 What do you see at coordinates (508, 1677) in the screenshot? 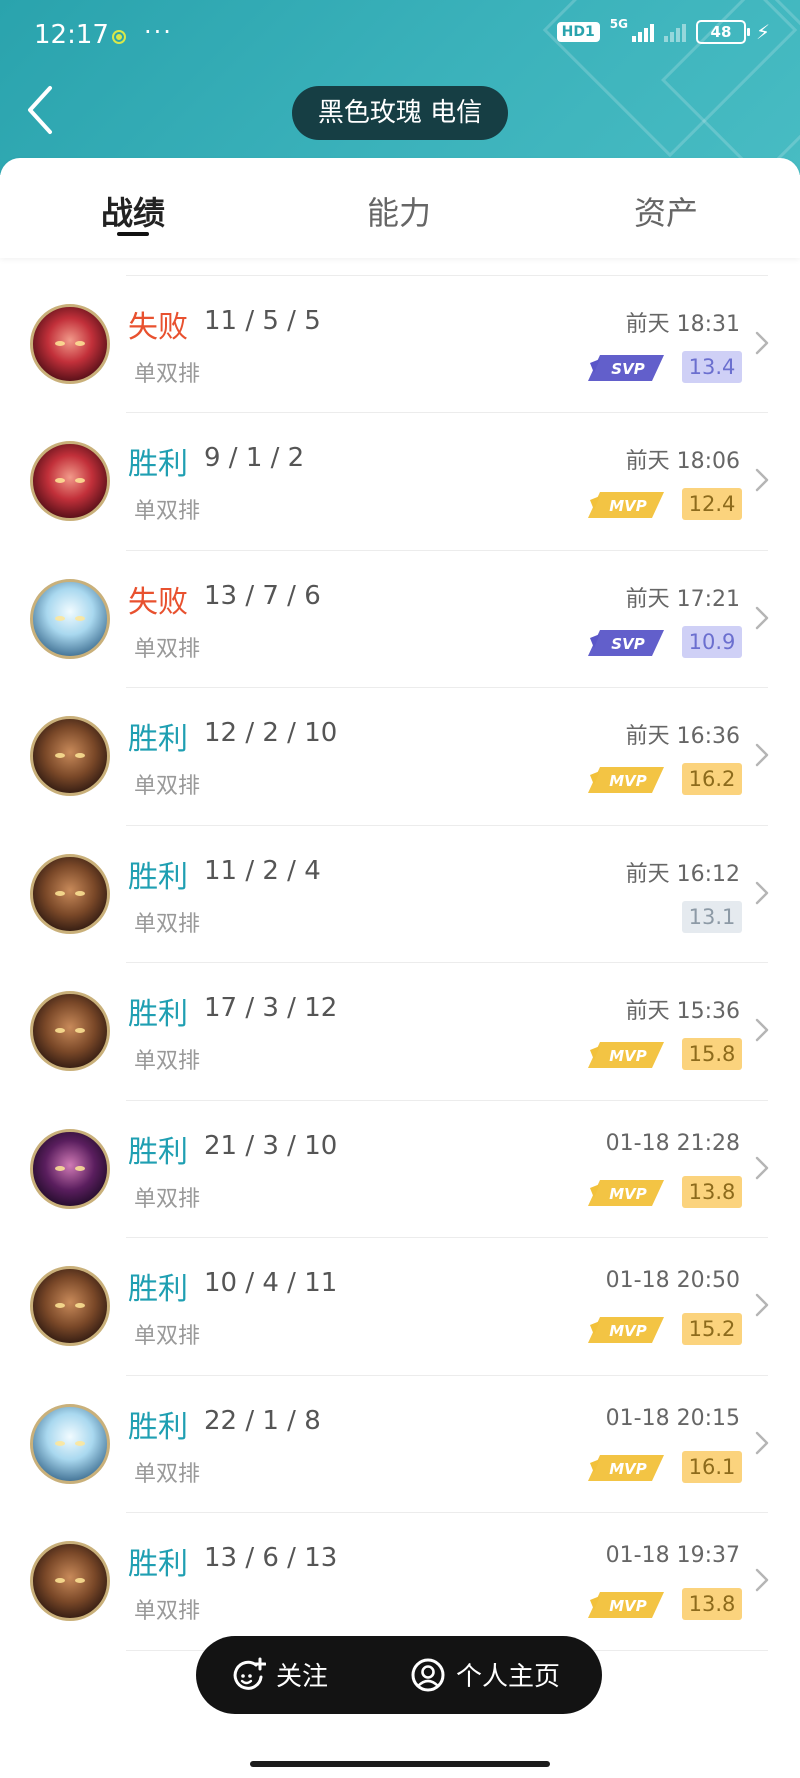
I see `profile-label: 个人主页` at bounding box center [508, 1677].